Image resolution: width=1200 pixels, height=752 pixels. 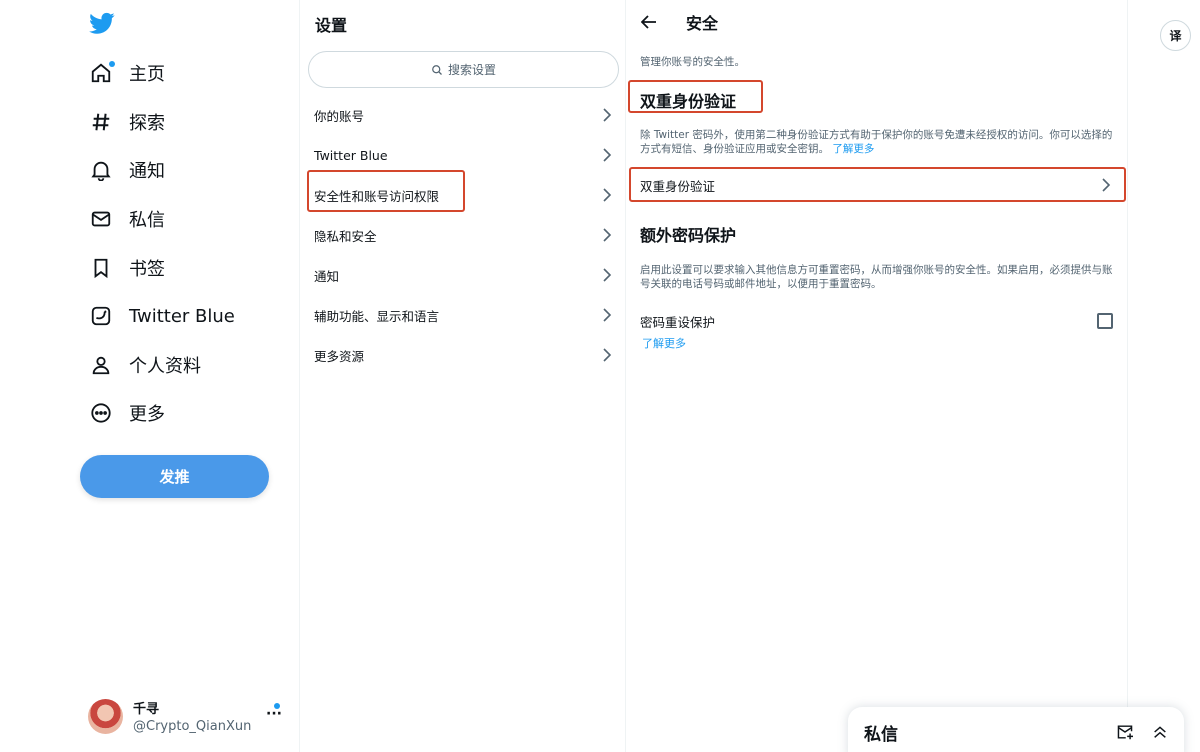 I want to click on nav-item-label: 个人资料, so click(x=165, y=366).